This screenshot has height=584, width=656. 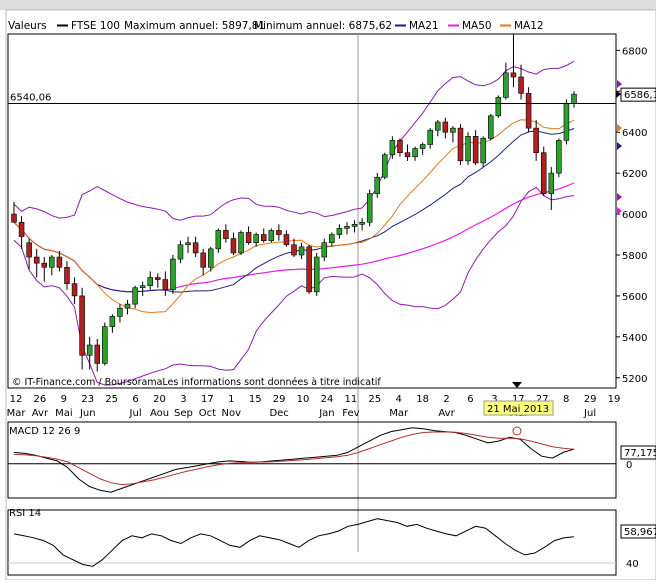 What do you see at coordinates (207, 413) in the screenshot?
I see `x-tick-month: Oct` at bounding box center [207, 413].